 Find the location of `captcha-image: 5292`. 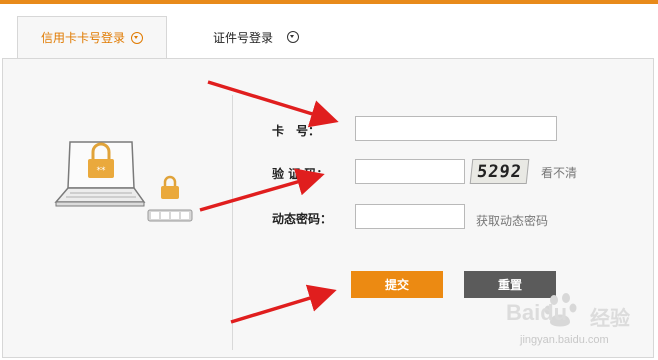

captcha-image: 5292 is located at coordinates (499, 171).